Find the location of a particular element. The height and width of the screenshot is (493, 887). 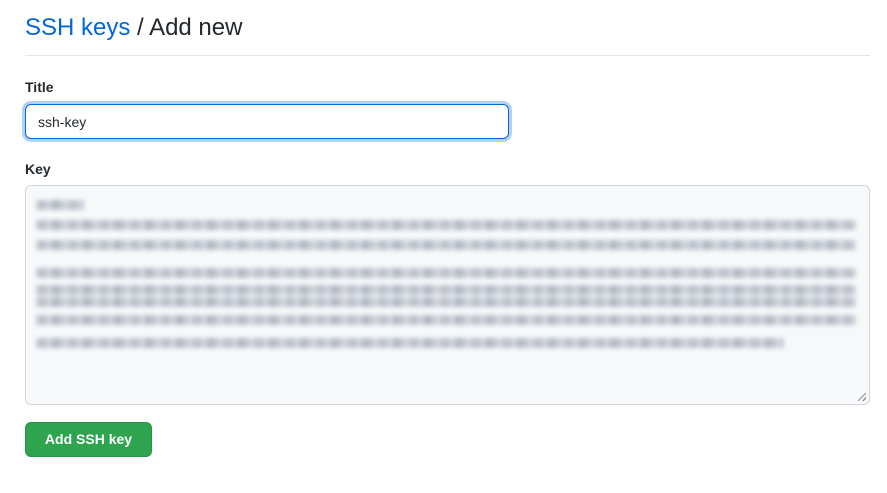

title-input is located at coordinates (267, 121).